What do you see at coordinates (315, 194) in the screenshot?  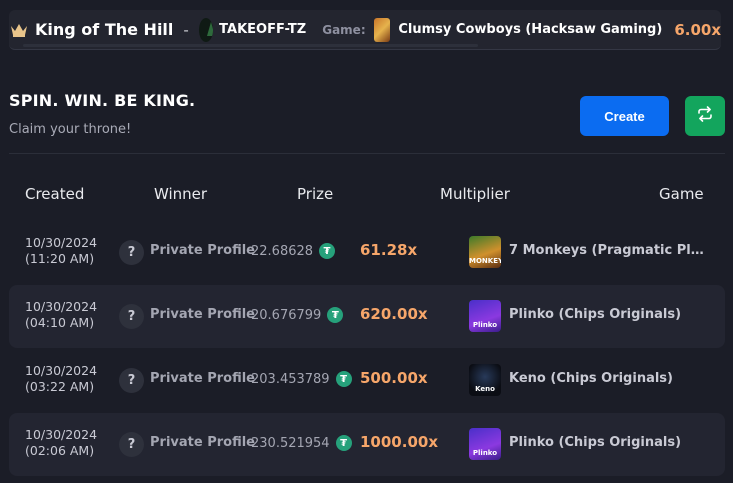 I see `header-prize: Prize` at bounding box center [315, 194].